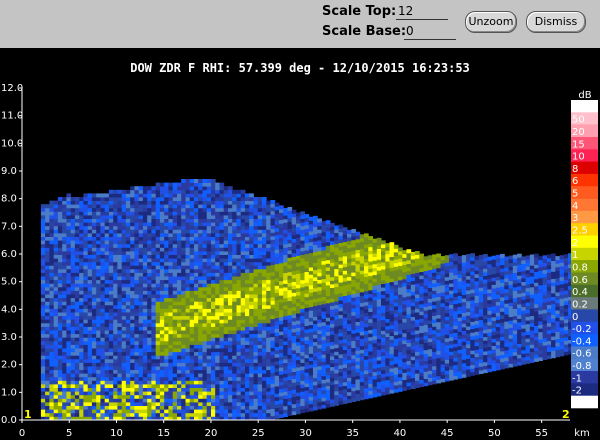 This screenshot has width=600, height=440. I want to click on scale-base-input: 0, so click(430, 31).